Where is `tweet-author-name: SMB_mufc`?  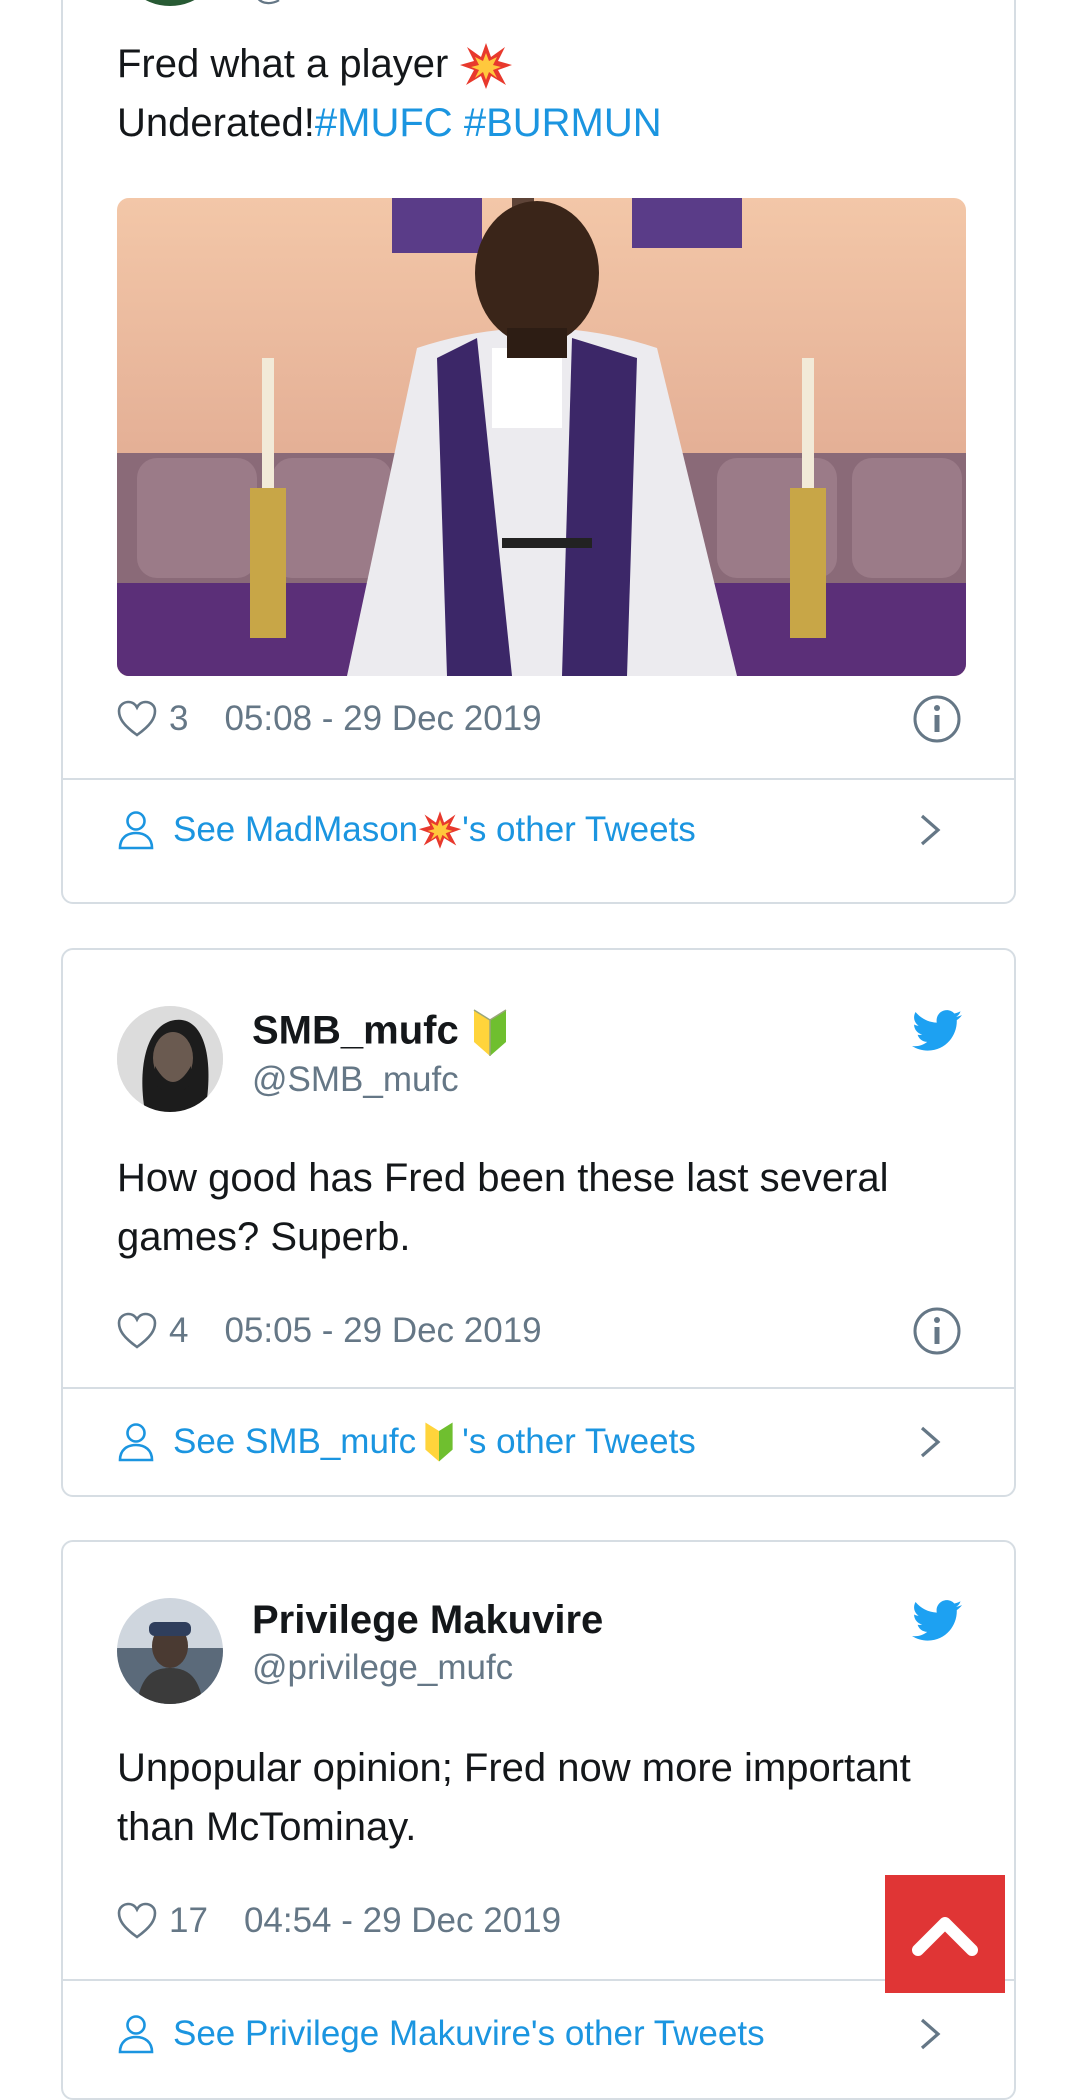
tweet-author-name: SMB_mufc is located at coordinates (381, 1033).